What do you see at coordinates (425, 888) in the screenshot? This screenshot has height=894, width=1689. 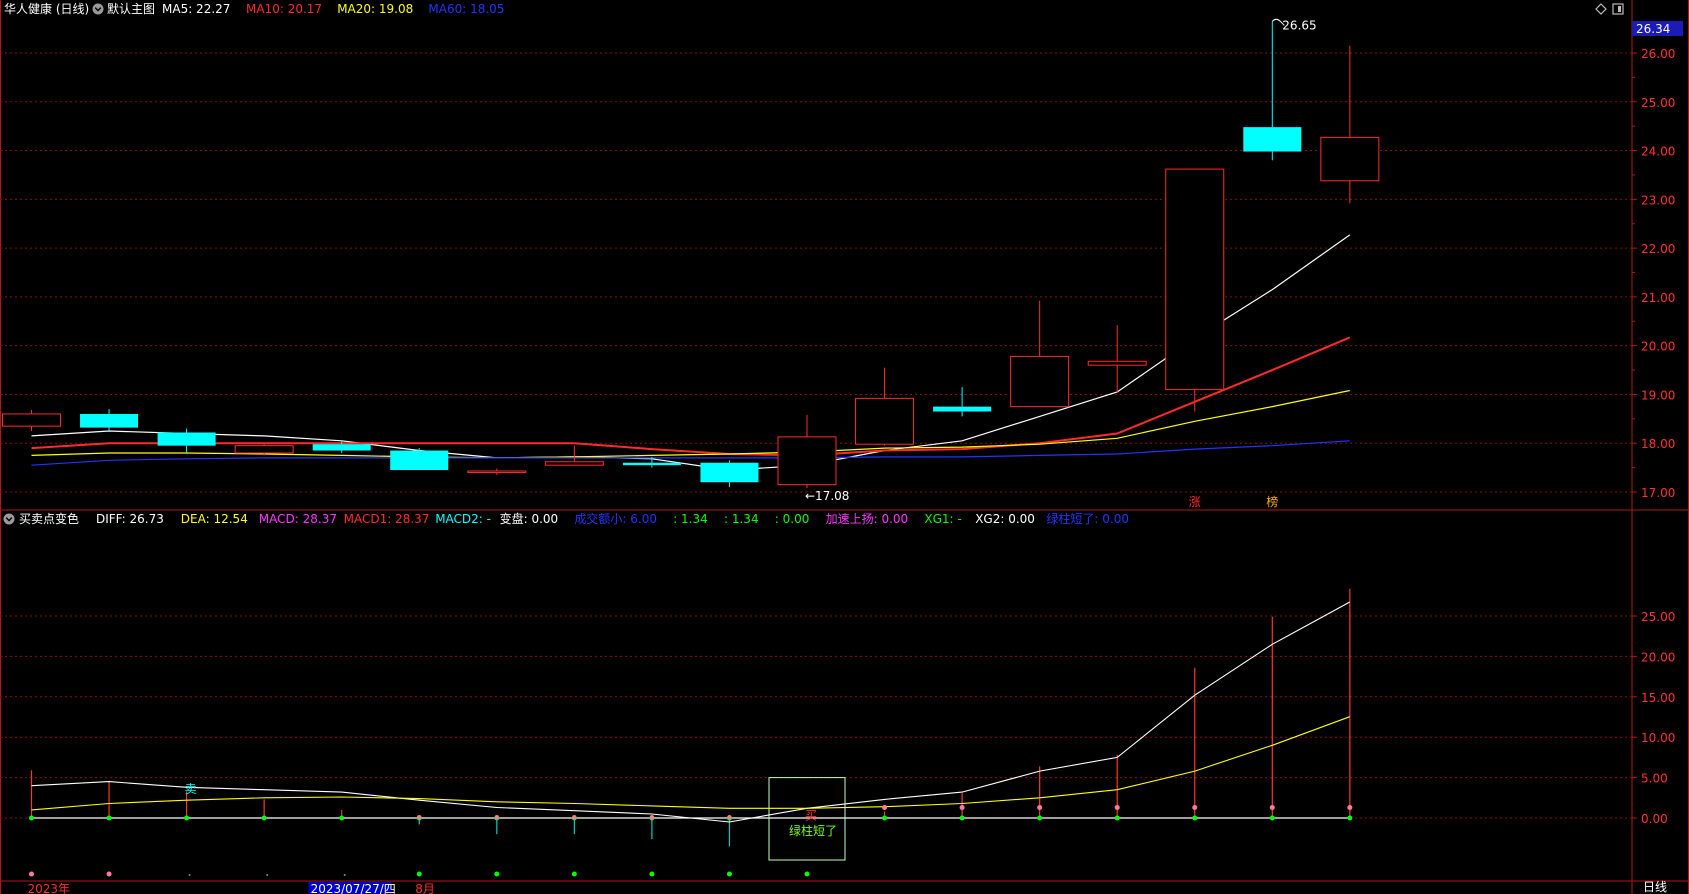 I see `x-axis-label: 8月` at bounding box center [425, 888].